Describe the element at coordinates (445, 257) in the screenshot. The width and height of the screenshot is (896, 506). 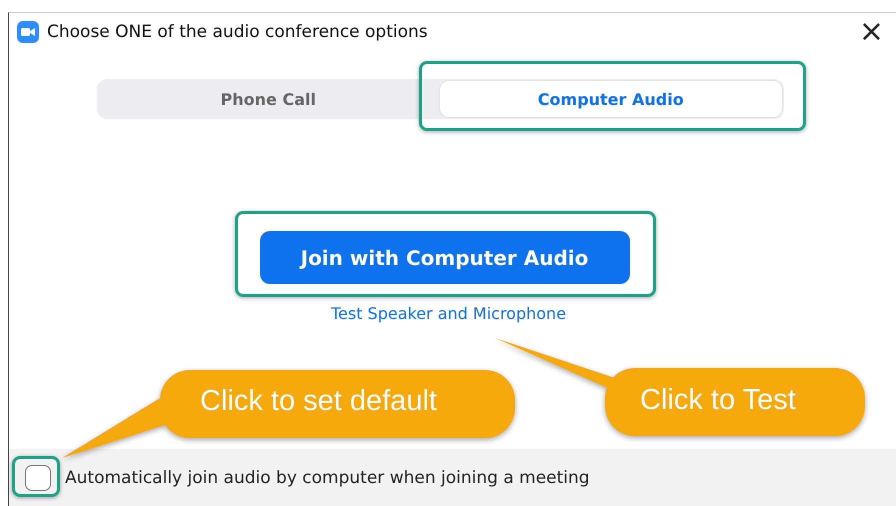
I see `join-audio-button: Join with Computer Audio` at that location.